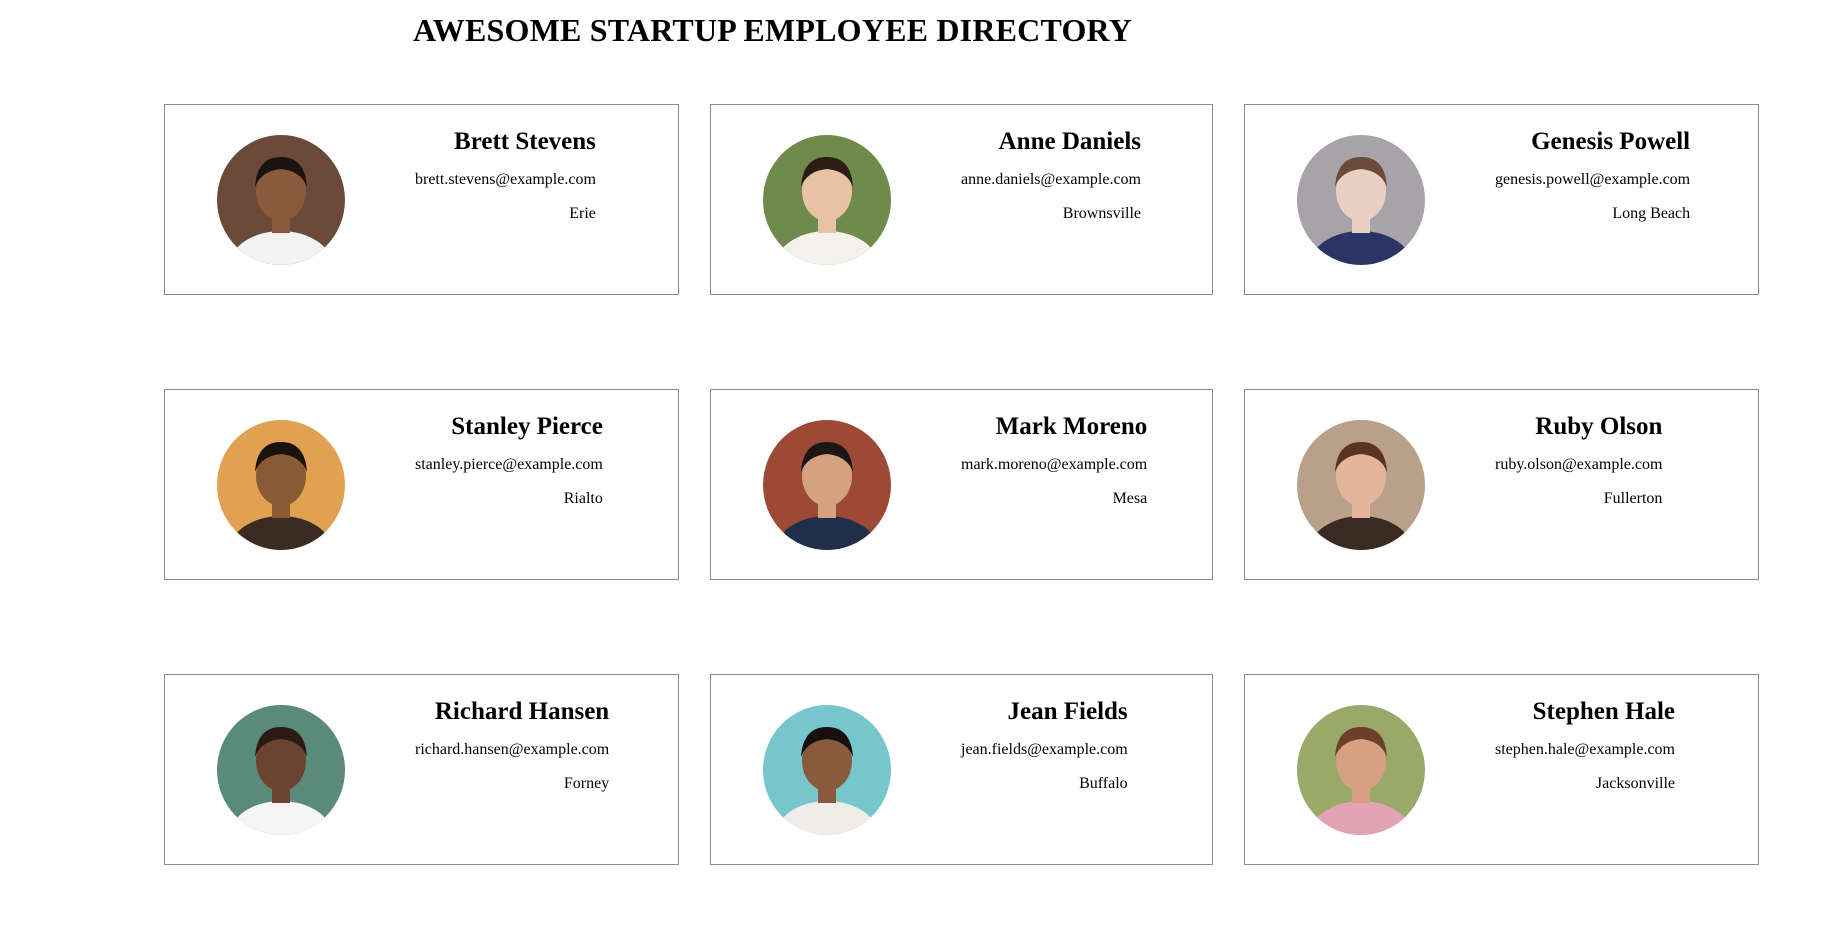  What do you see at coordinates (1603, 711) in the screenshot?
I see `employee-name: Stephen Hale` at bounding box center [1603, 711].